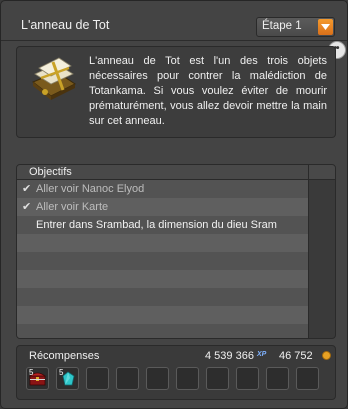 The image size is (348, 409). I want to click on xp-icon: XP, so click(262, 354).